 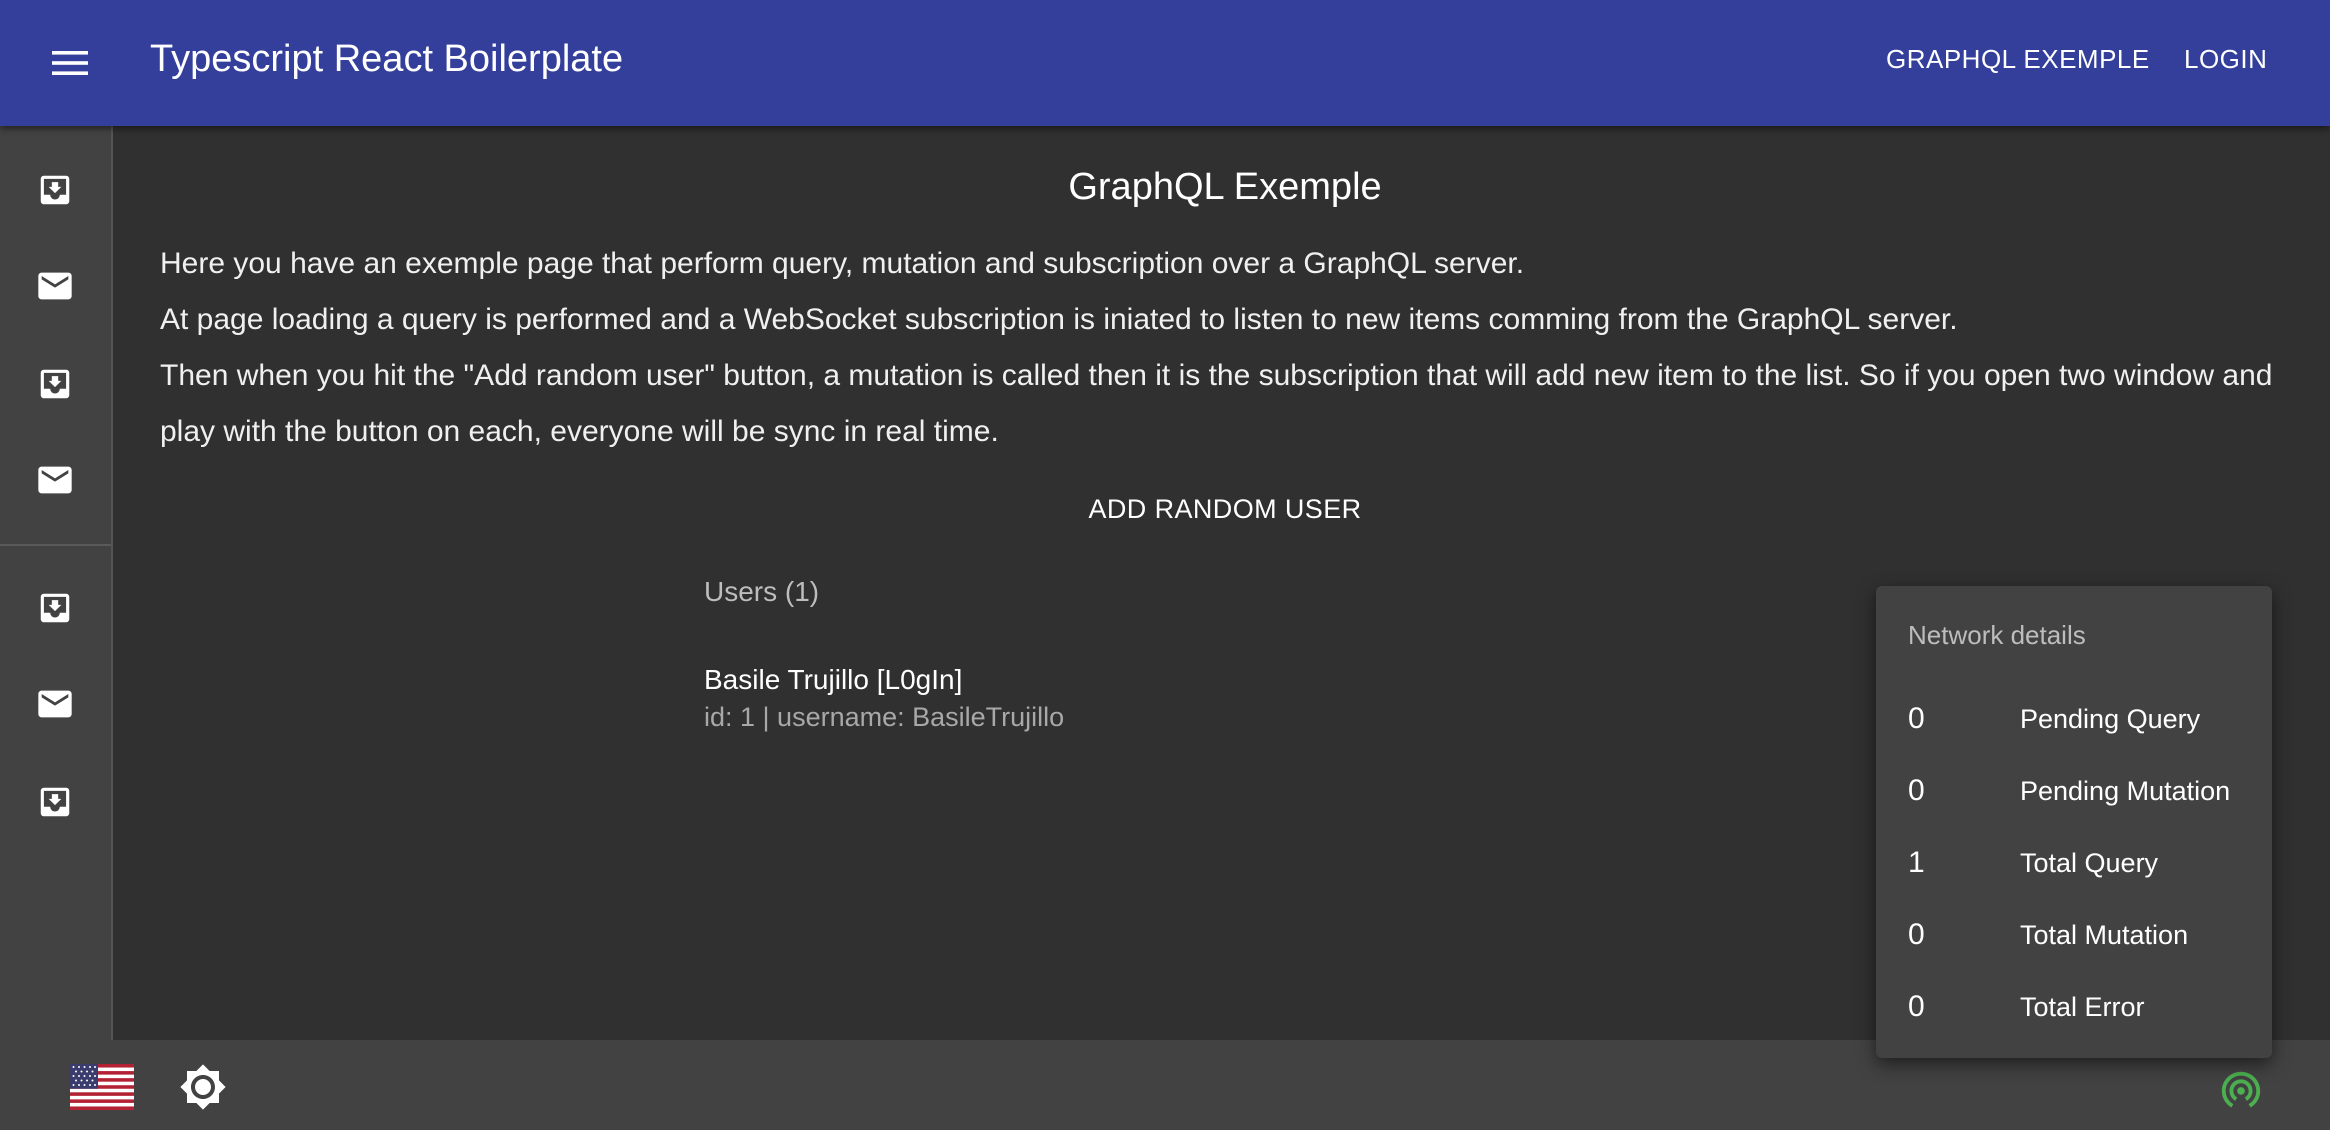 What do you see at coordinates (2082, 1007) in the screenshot?
I see `network-label: Total Error` at bounding box center [2082, 1007].